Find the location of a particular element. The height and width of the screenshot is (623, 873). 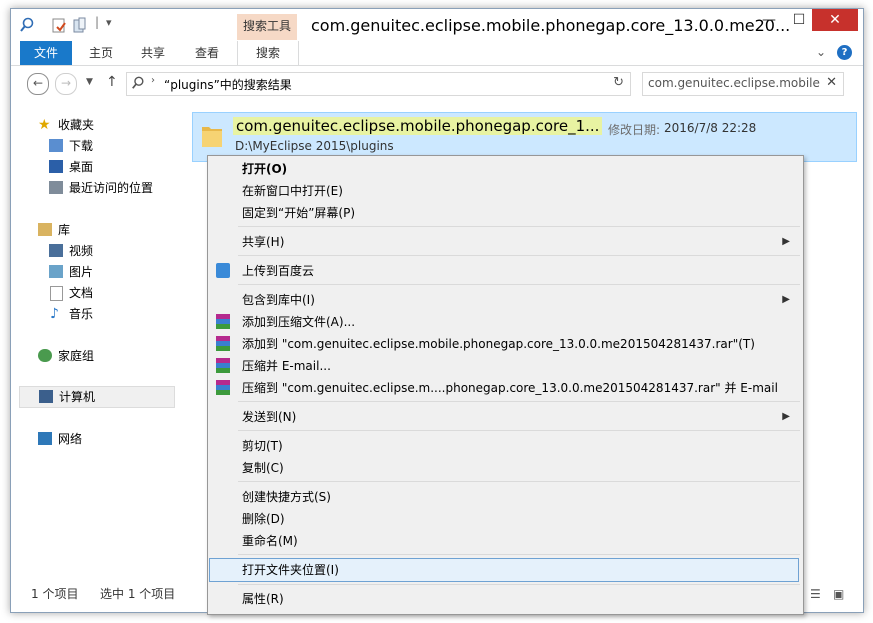

modified-value: 2016/7/8 22:28 is located at coordinates (710, 128).